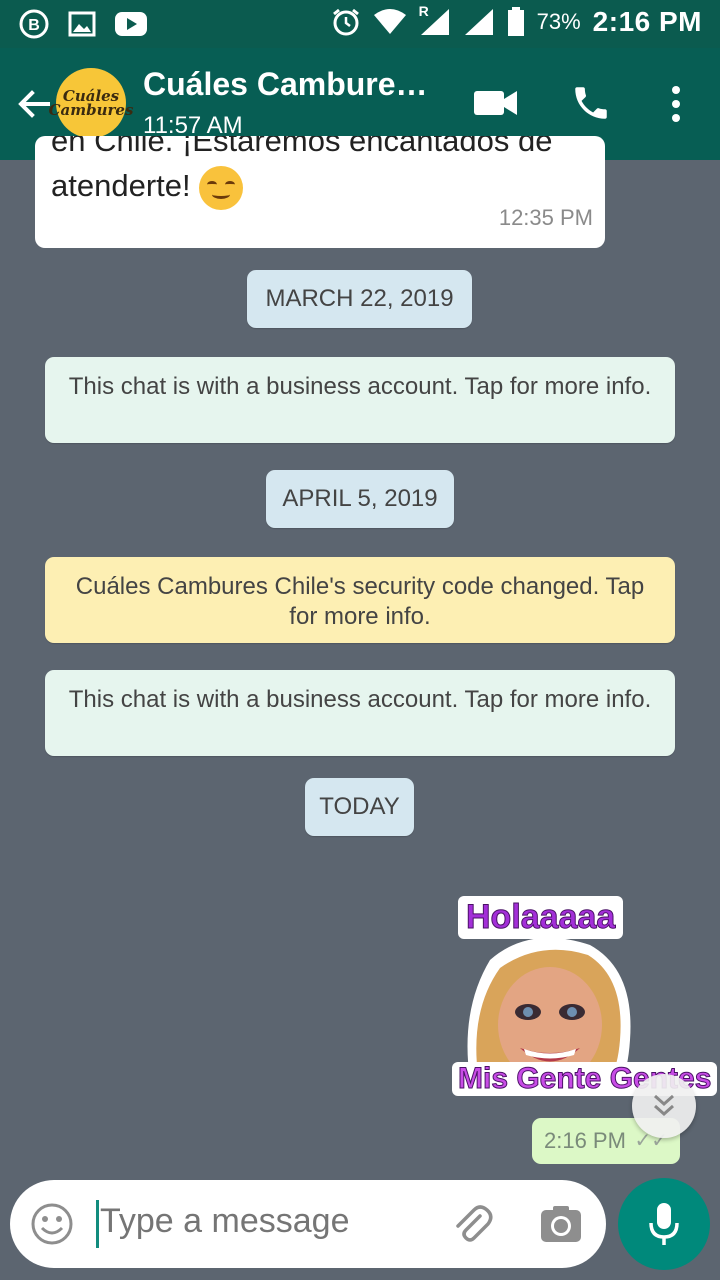  Describe the element at coordinates (561, 1224) in the screenshot. I see `camera-icon` at that location.